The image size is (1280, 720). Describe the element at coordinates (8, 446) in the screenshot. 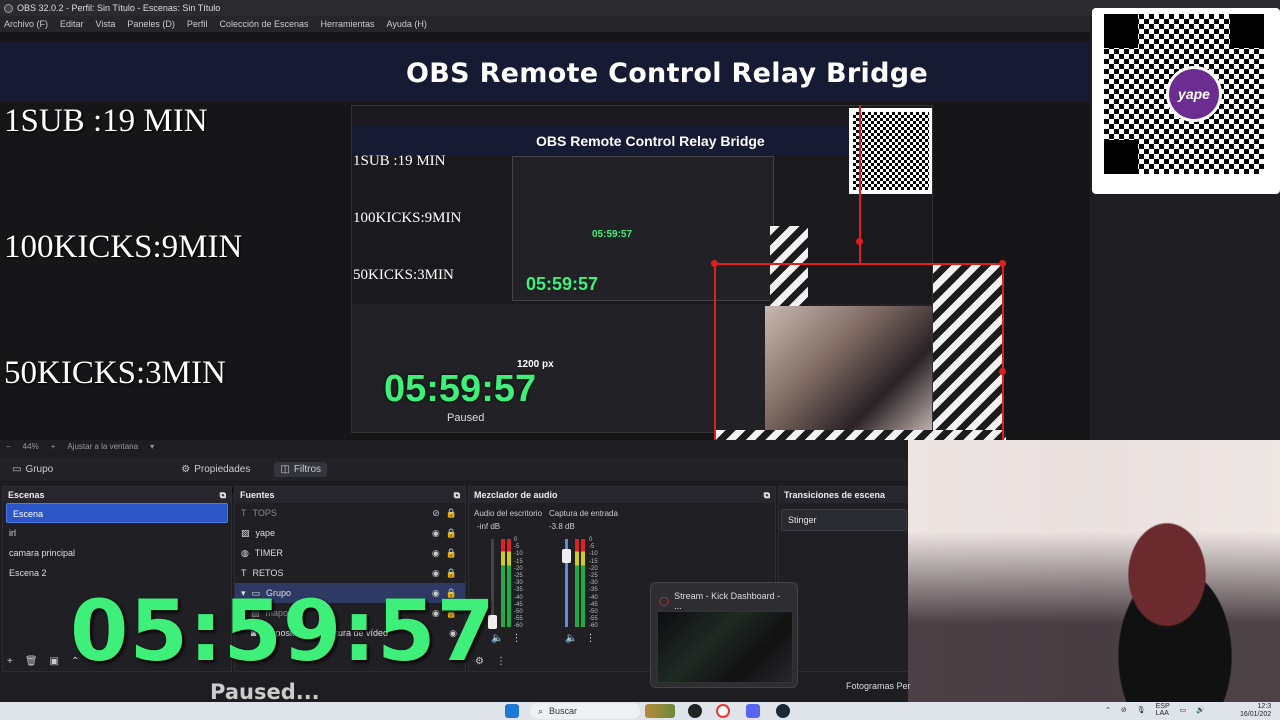

I see `zoom-minus-icon: −` at that location.